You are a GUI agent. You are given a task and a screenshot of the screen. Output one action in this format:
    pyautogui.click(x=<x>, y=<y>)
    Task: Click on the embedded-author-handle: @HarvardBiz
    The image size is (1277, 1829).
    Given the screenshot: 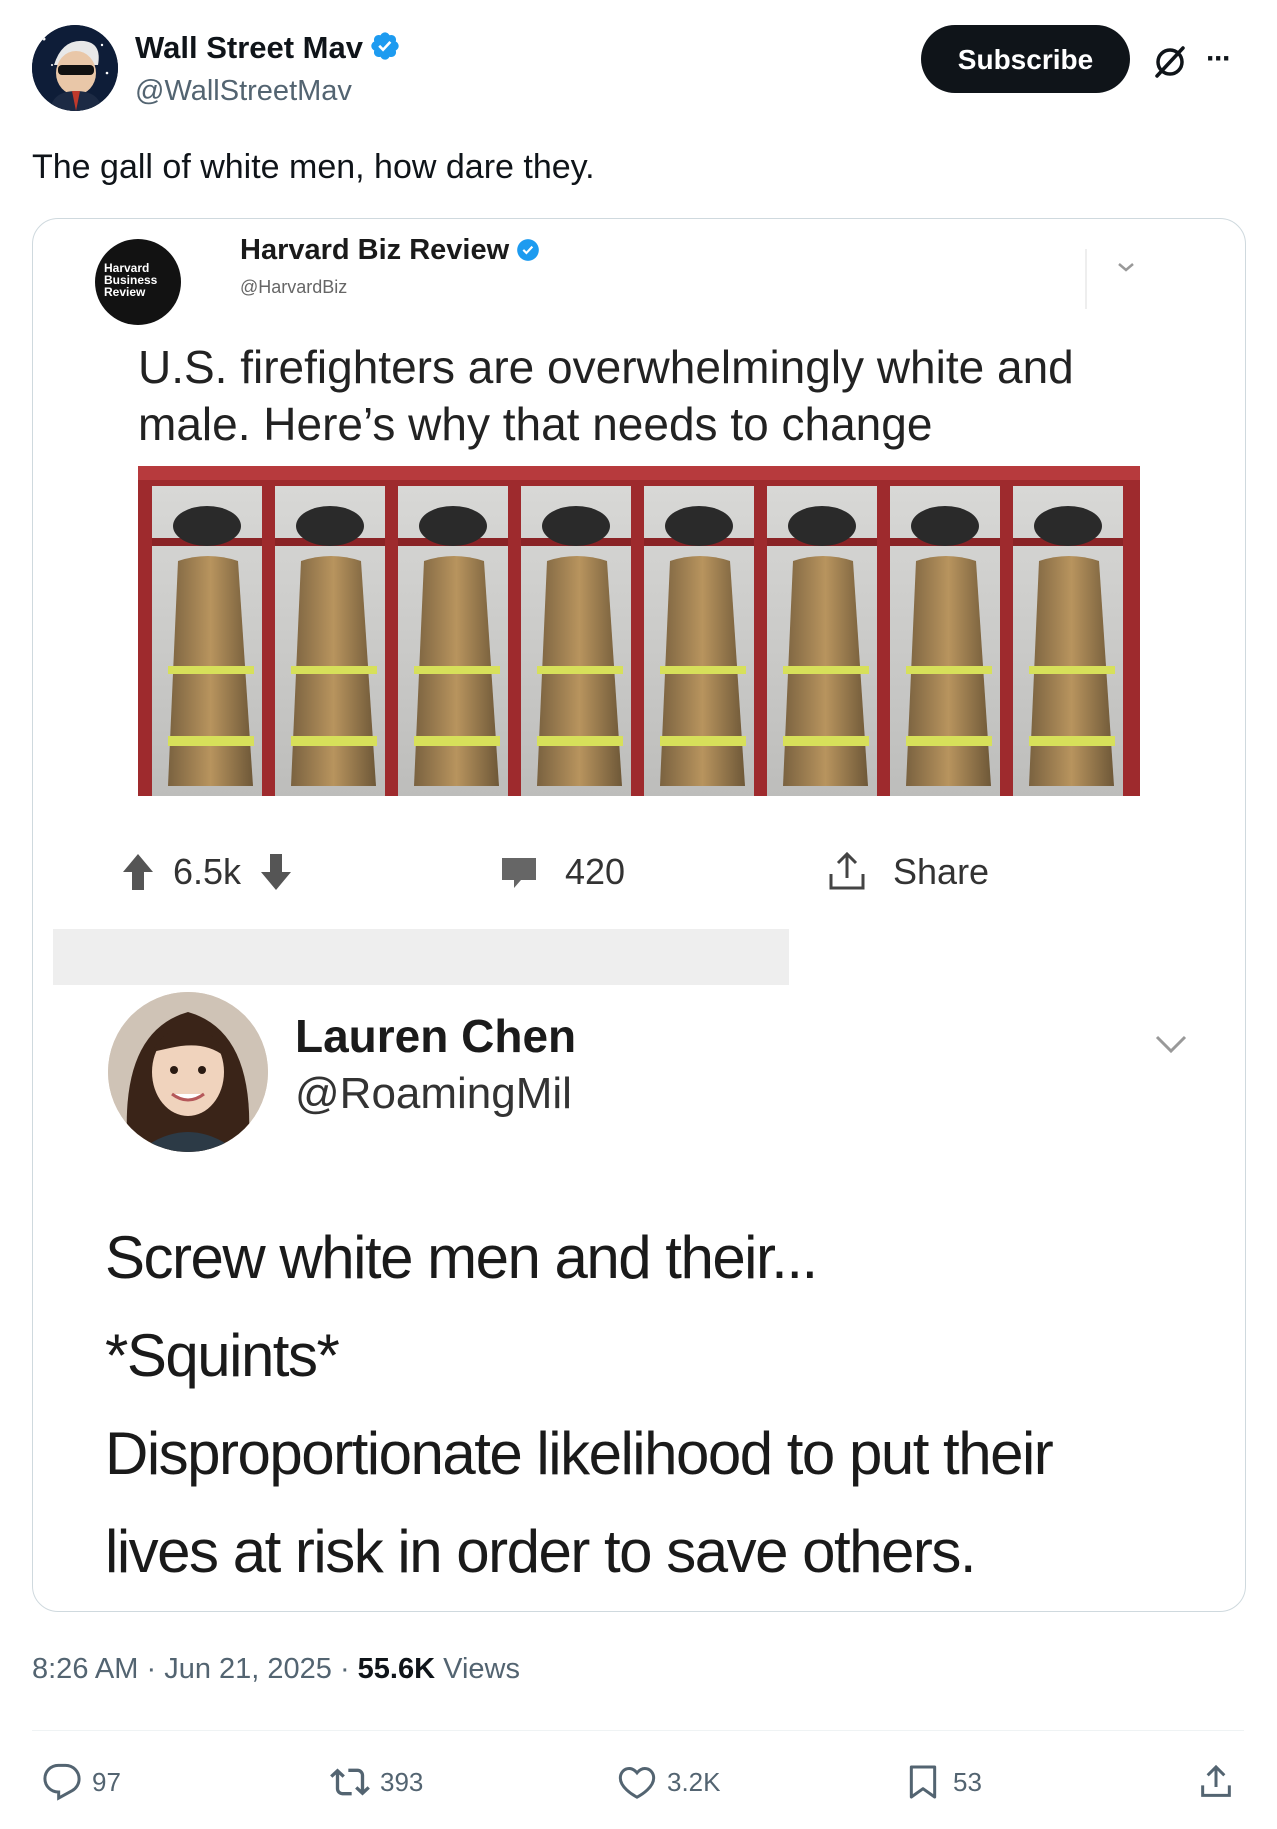 What is the action you would take?
    pyautogui.click(x=294, y=287)
    